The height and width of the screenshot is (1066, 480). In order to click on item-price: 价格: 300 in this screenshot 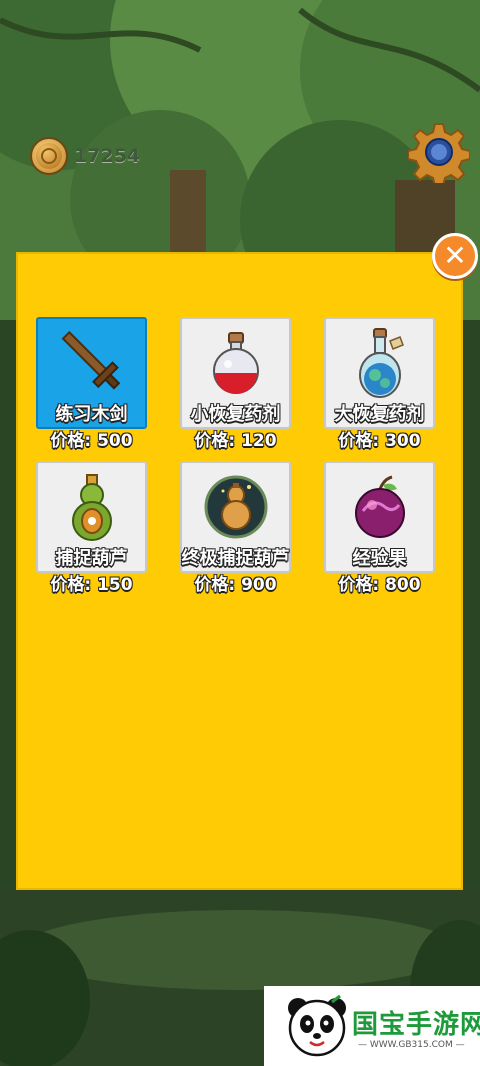, I will do `click(379, 441)`.